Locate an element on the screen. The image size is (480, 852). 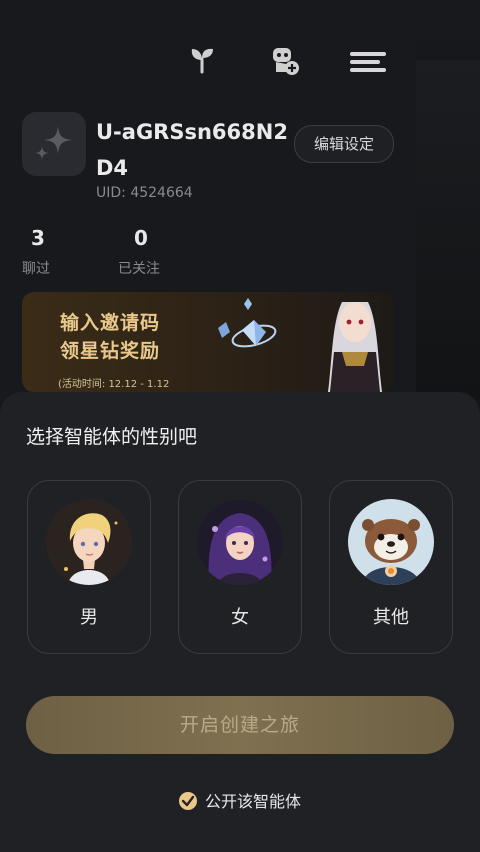
public-agent-toggle: 公开该智能体 is located at coordinates (240, 800).